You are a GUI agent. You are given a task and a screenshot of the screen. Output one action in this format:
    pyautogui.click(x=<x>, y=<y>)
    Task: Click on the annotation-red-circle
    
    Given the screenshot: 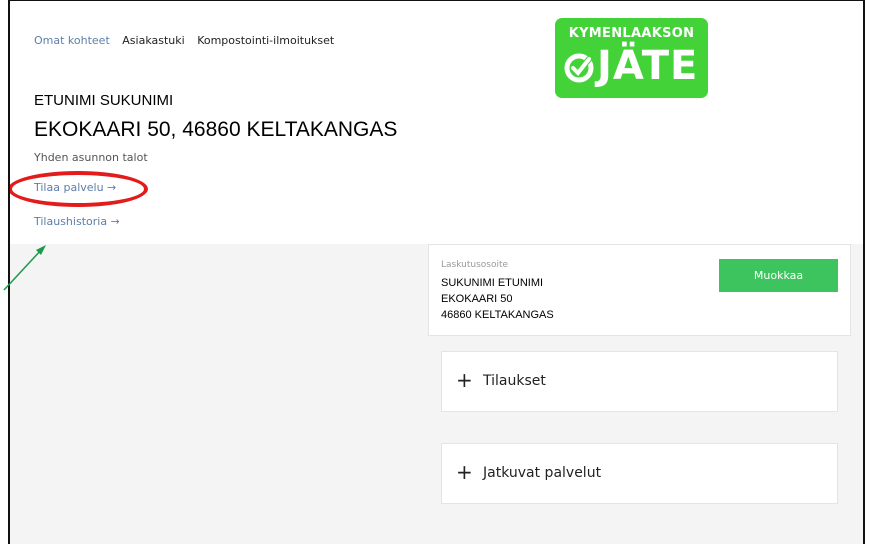 What is the action you would take?
    pyautogui.click(x=79, y=189)
    